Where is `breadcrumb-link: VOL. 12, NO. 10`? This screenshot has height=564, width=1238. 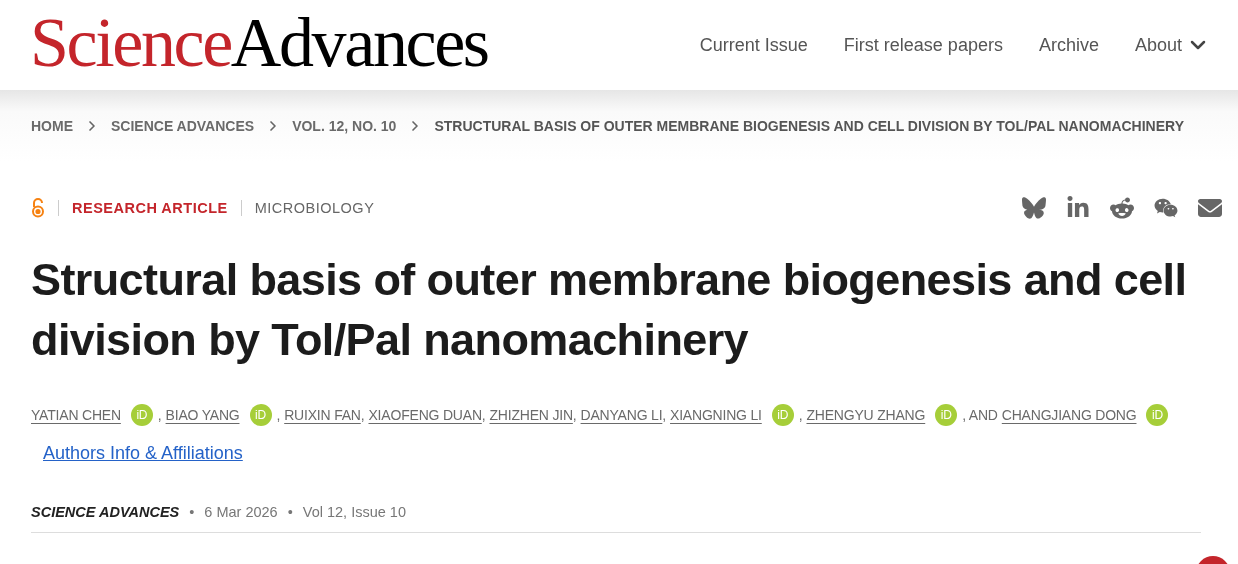
breadcrumb-link: VOL. 12, NO. 10 is located at coordinates (344, 126).